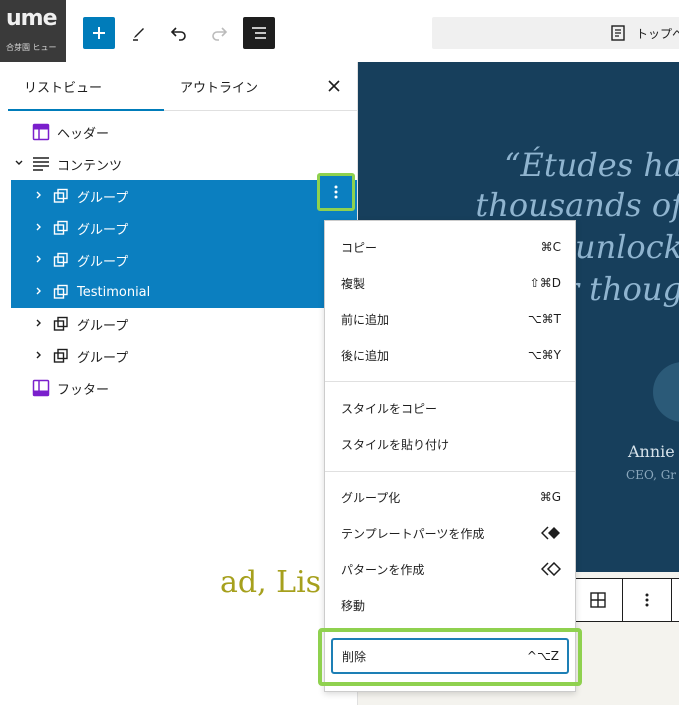  What do you see at coordinates (542, 656) in the screenshot?
I see `menu-item-shortcut: ^⌥Z` at bounding box center [542, 656].